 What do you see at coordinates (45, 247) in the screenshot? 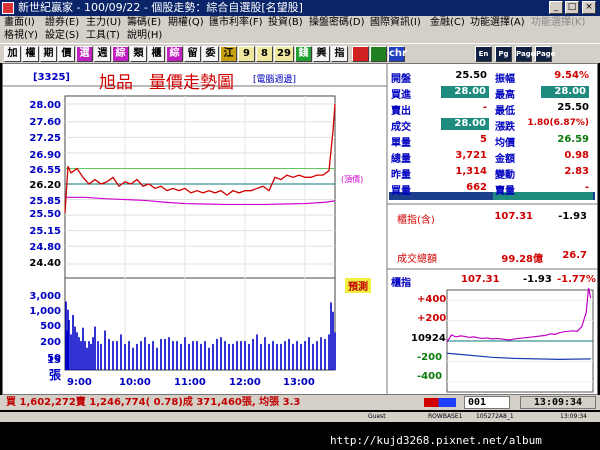
I see `price-tick: 24.80` at bounding box center [45, 247].